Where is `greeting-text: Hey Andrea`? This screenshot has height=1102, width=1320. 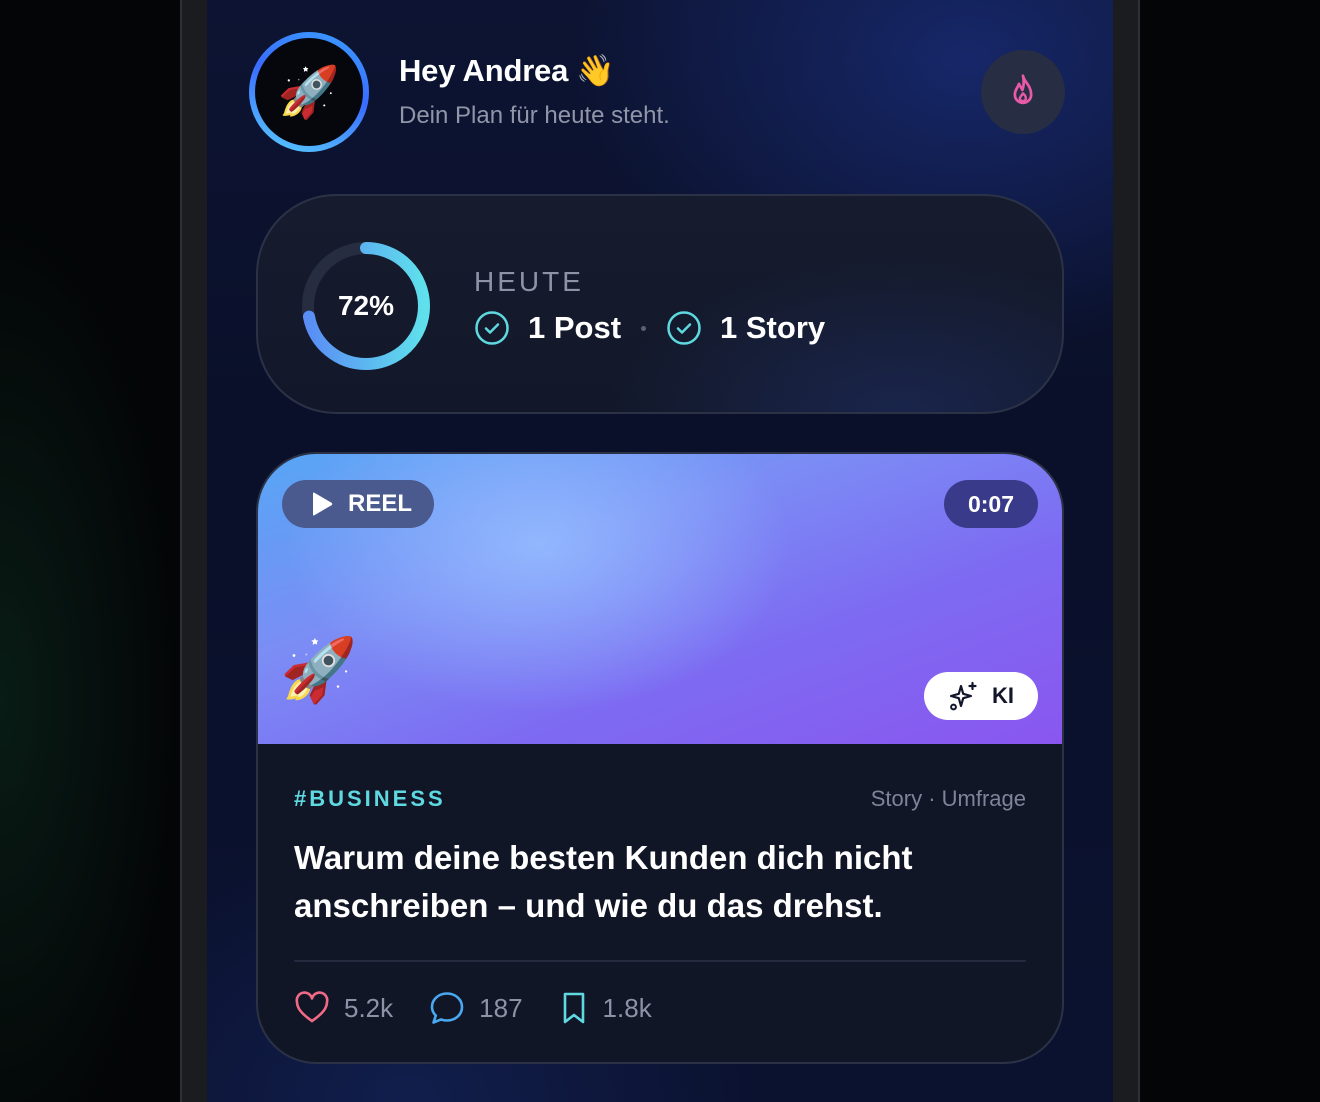
greeting-text: Hey Andrea is located at coordinates (484, 70).